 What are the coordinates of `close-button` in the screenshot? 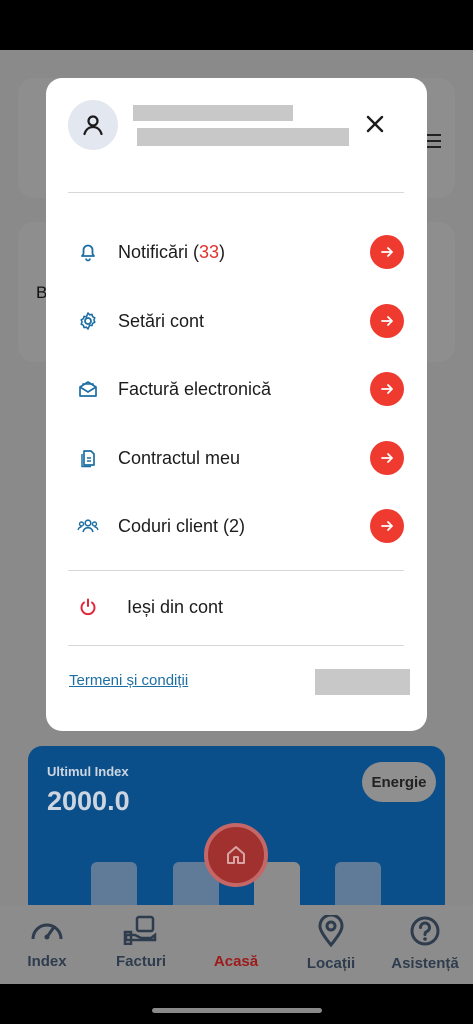 It's located at (375, 124).